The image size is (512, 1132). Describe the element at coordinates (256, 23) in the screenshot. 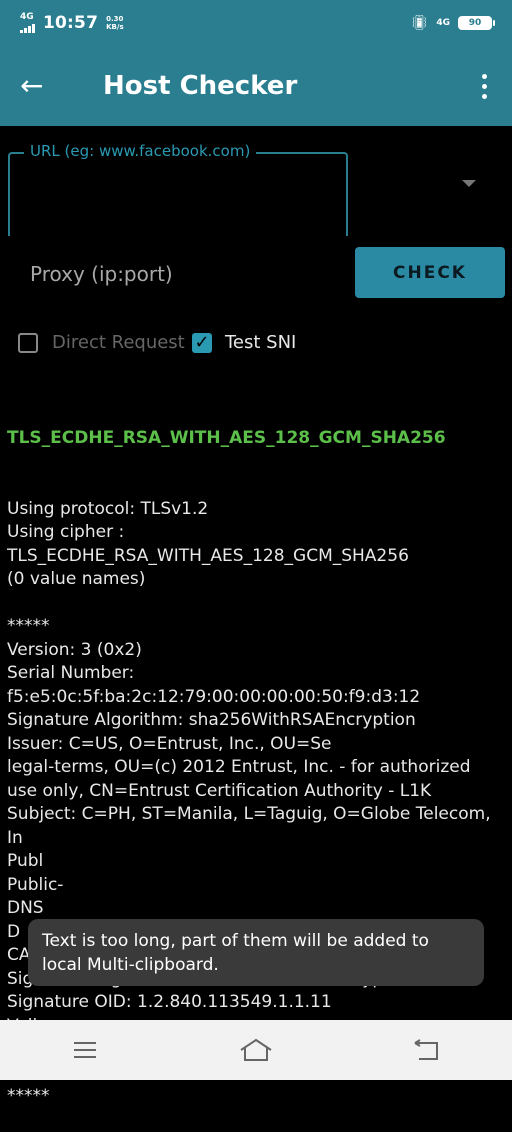

I see `status-bar: 4G 10:57 0.30 KB/s 📳︎ 4G 90` at that location.